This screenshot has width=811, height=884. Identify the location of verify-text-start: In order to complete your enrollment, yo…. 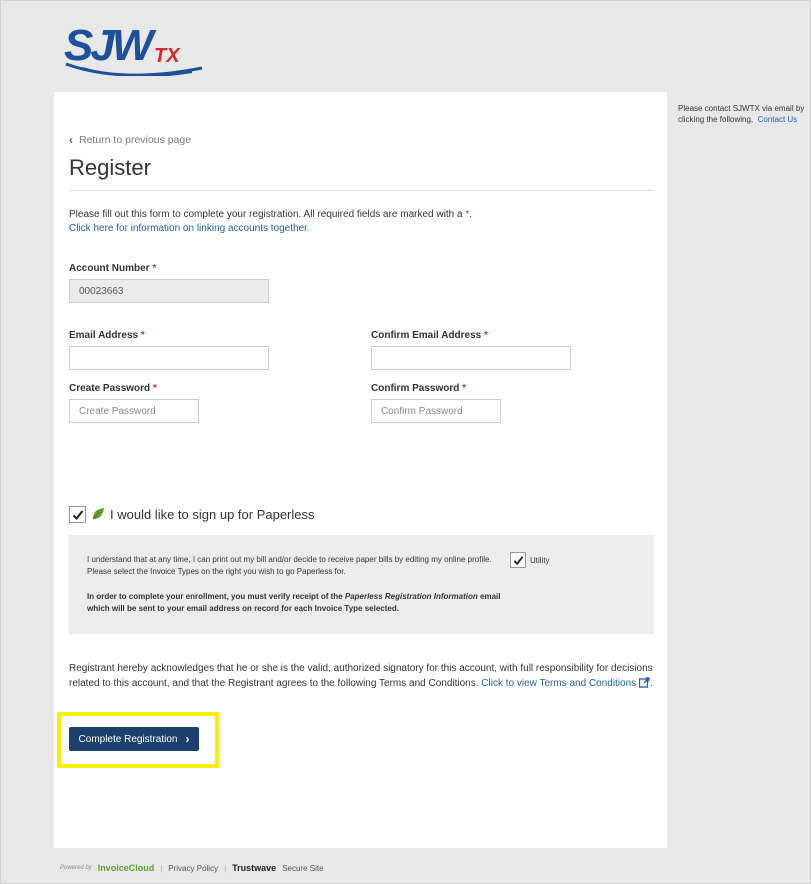
(215, 596).